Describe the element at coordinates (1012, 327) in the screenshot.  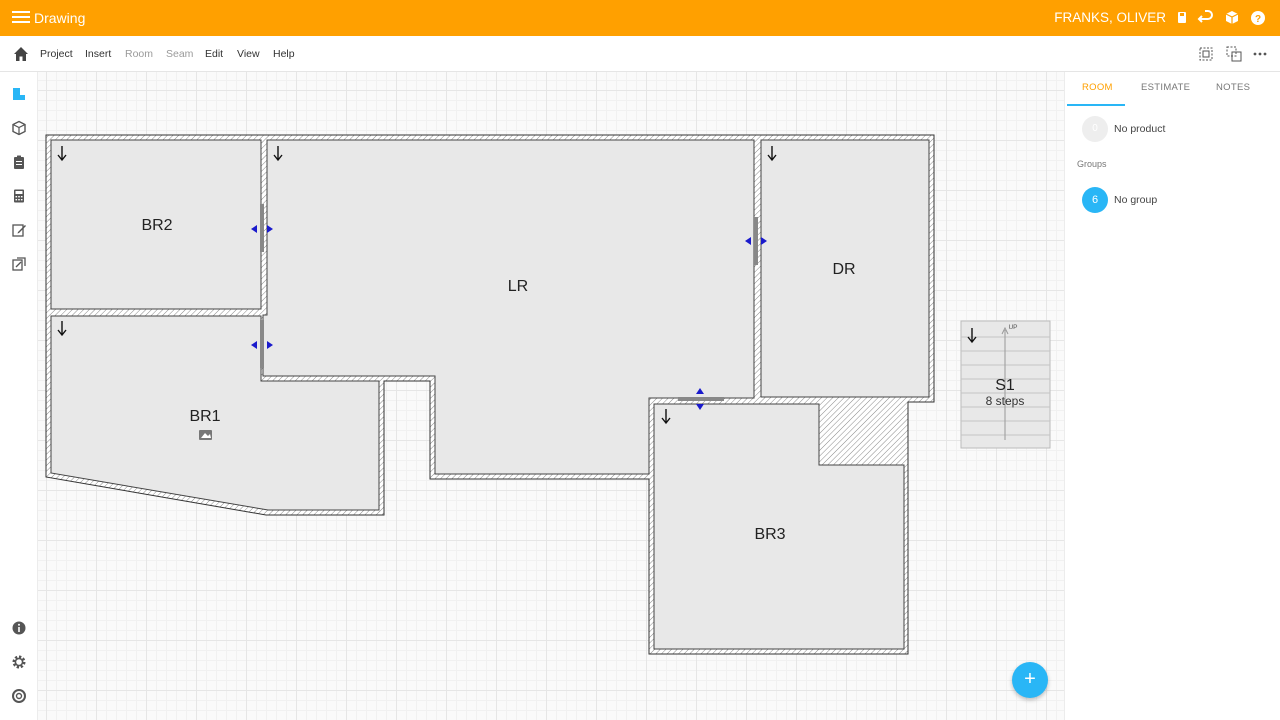
I see `stairs-up-label: UP` at that location.